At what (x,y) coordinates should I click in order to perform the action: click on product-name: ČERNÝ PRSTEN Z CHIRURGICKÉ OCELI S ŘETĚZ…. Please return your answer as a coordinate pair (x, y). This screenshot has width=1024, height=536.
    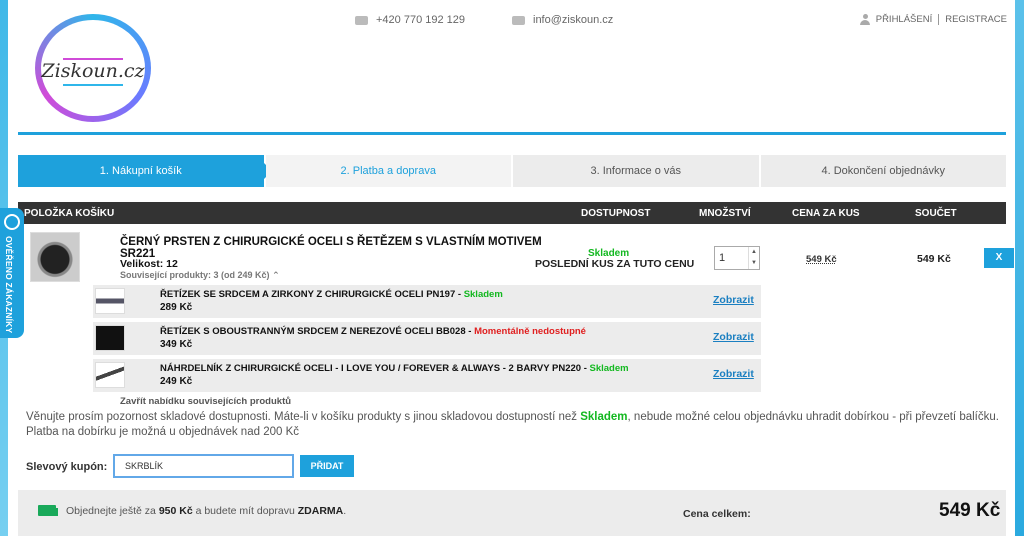
    Looking at the image, I should click on (331, 248).